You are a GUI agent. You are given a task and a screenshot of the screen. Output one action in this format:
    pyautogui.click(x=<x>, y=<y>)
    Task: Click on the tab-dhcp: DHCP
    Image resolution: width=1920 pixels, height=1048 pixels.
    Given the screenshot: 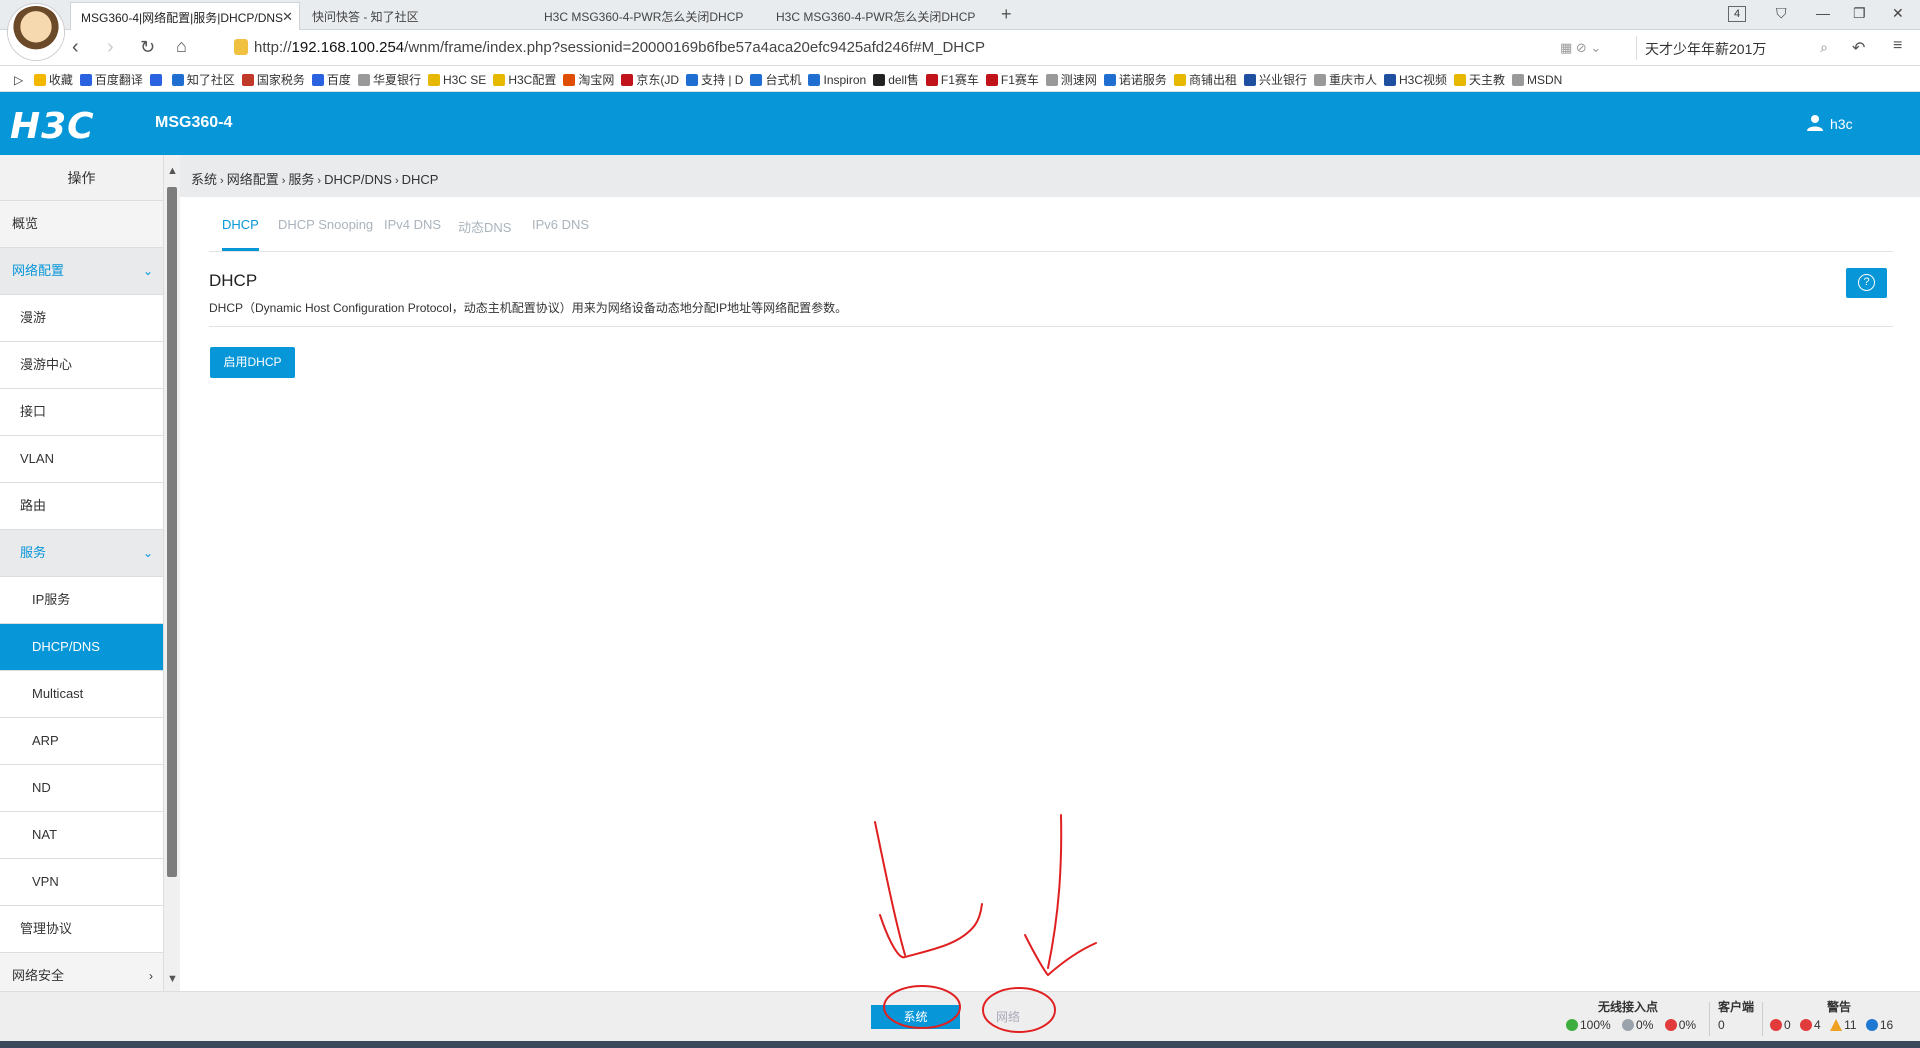 What is the action you would take?
    pyautogui.click(x=240, y=234)
    